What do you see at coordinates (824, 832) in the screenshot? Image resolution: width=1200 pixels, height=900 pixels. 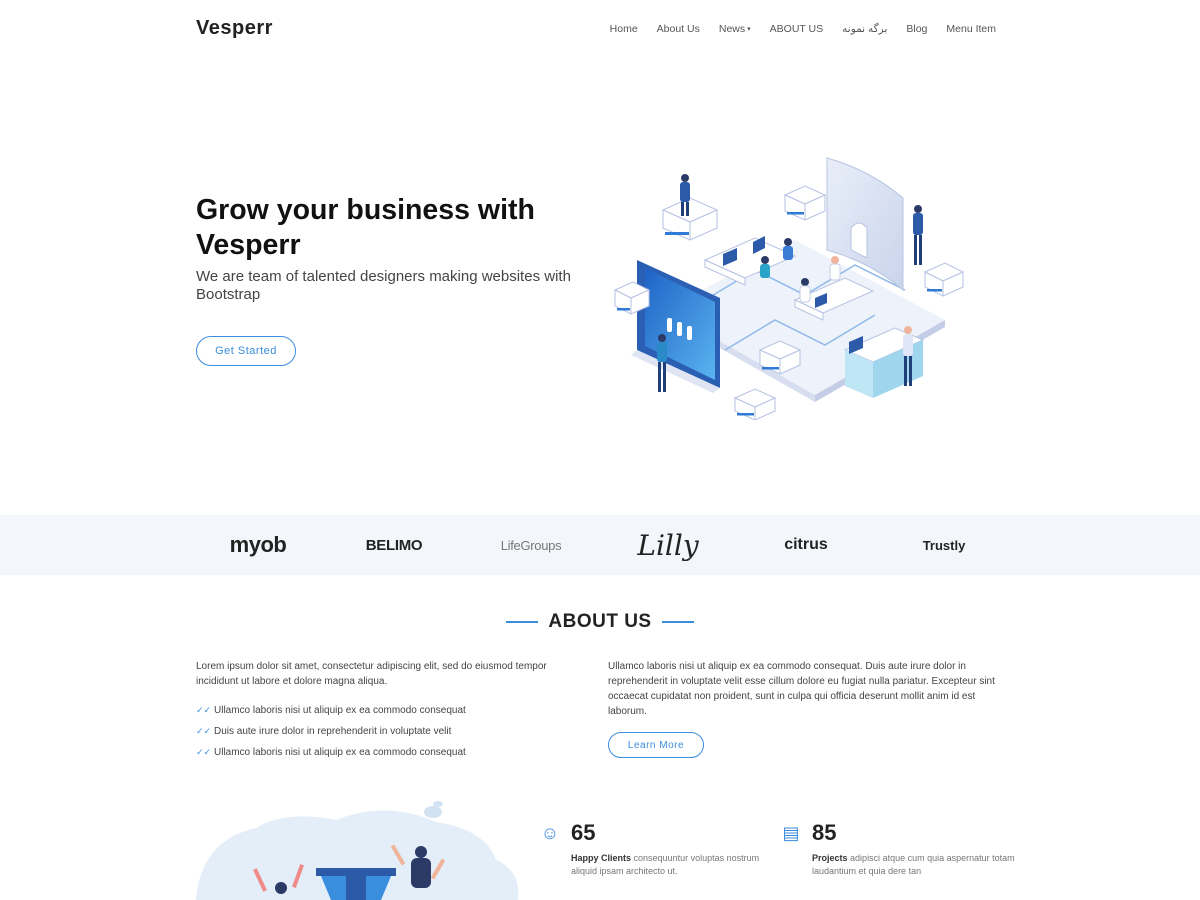 I see `count-number: 85` at bounding box center [824, 832].